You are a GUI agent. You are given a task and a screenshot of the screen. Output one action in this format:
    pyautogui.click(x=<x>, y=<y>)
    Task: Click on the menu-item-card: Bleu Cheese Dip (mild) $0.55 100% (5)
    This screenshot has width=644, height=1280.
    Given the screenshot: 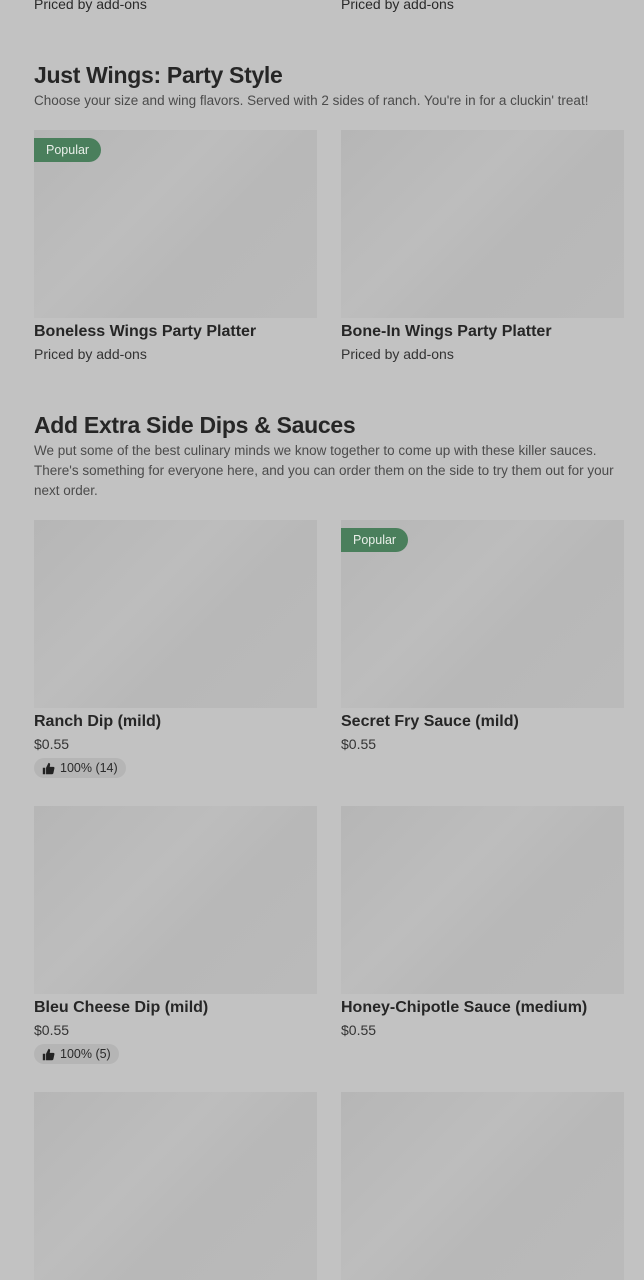 What is the action you would take?
    pyautogui.click(x=175, y=936)
    